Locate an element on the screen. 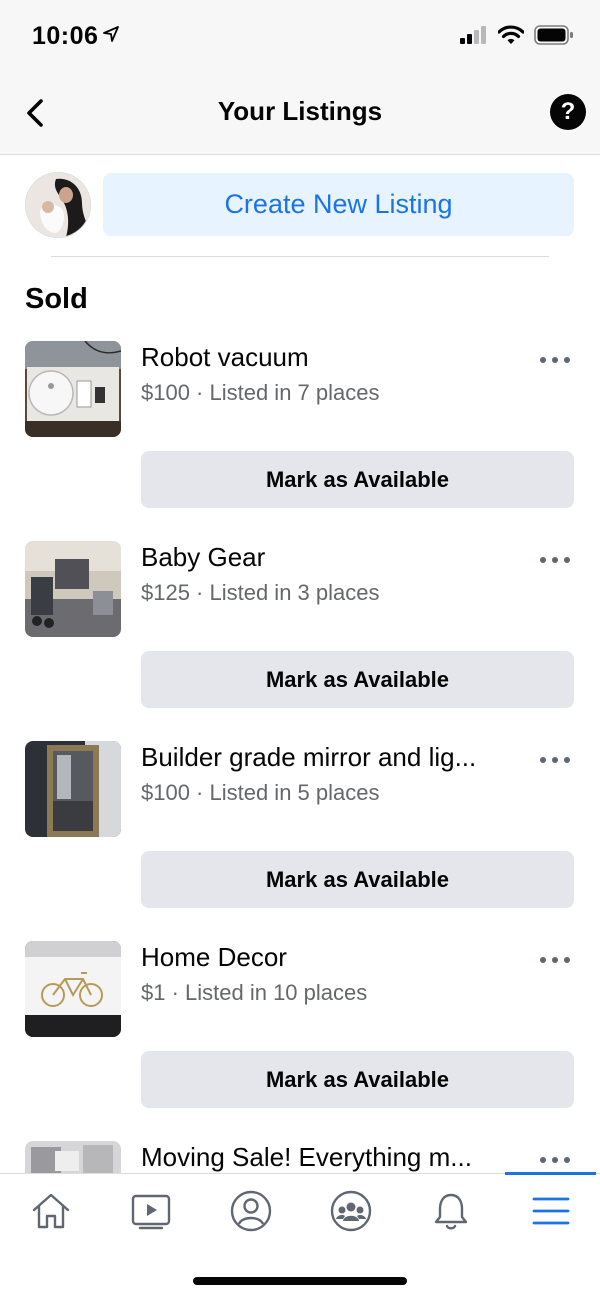  home-indicator is located at coordinates (300, 1281).